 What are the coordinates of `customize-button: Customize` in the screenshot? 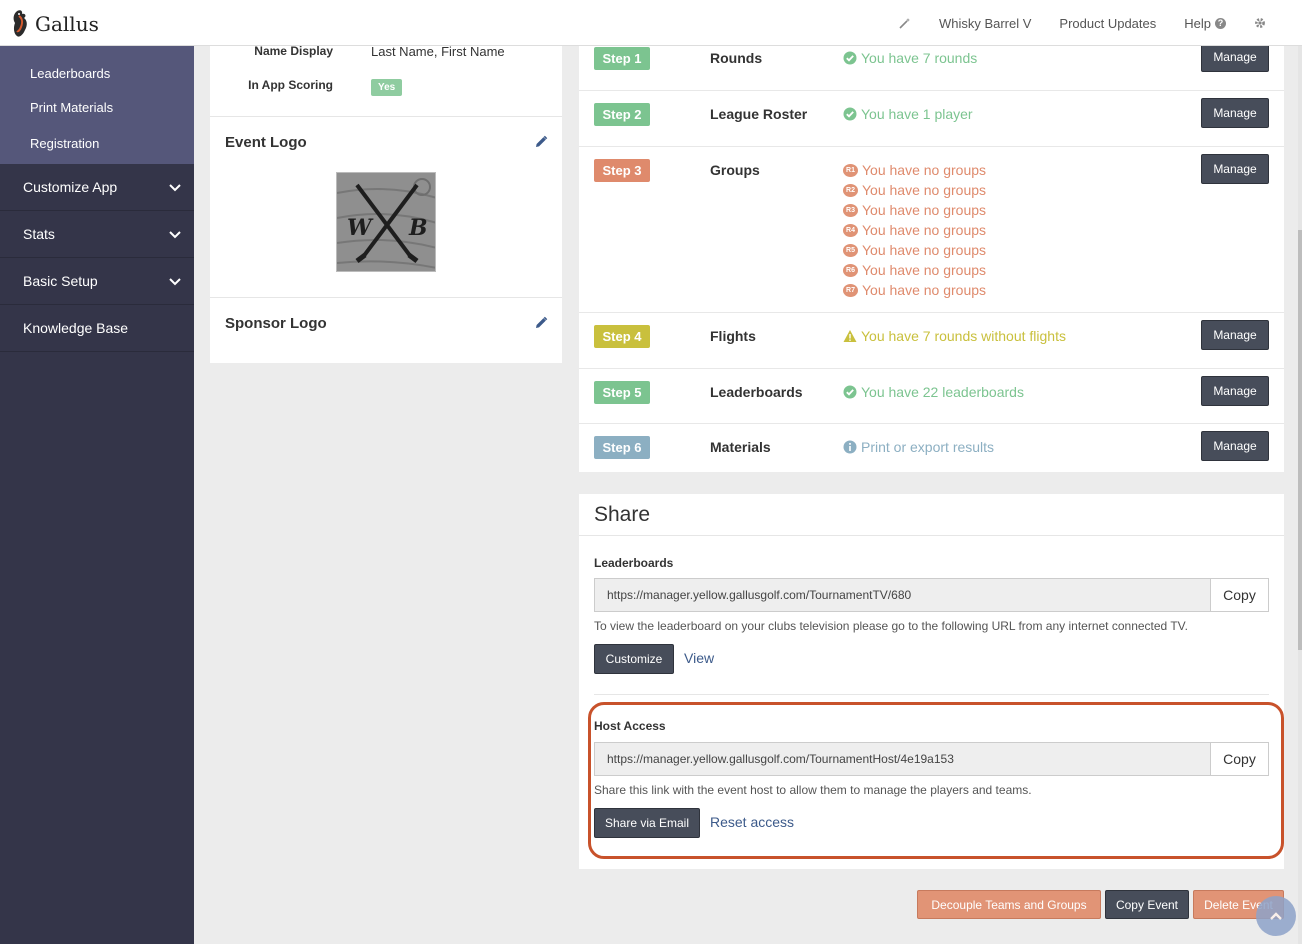 It's located at (634, 659).